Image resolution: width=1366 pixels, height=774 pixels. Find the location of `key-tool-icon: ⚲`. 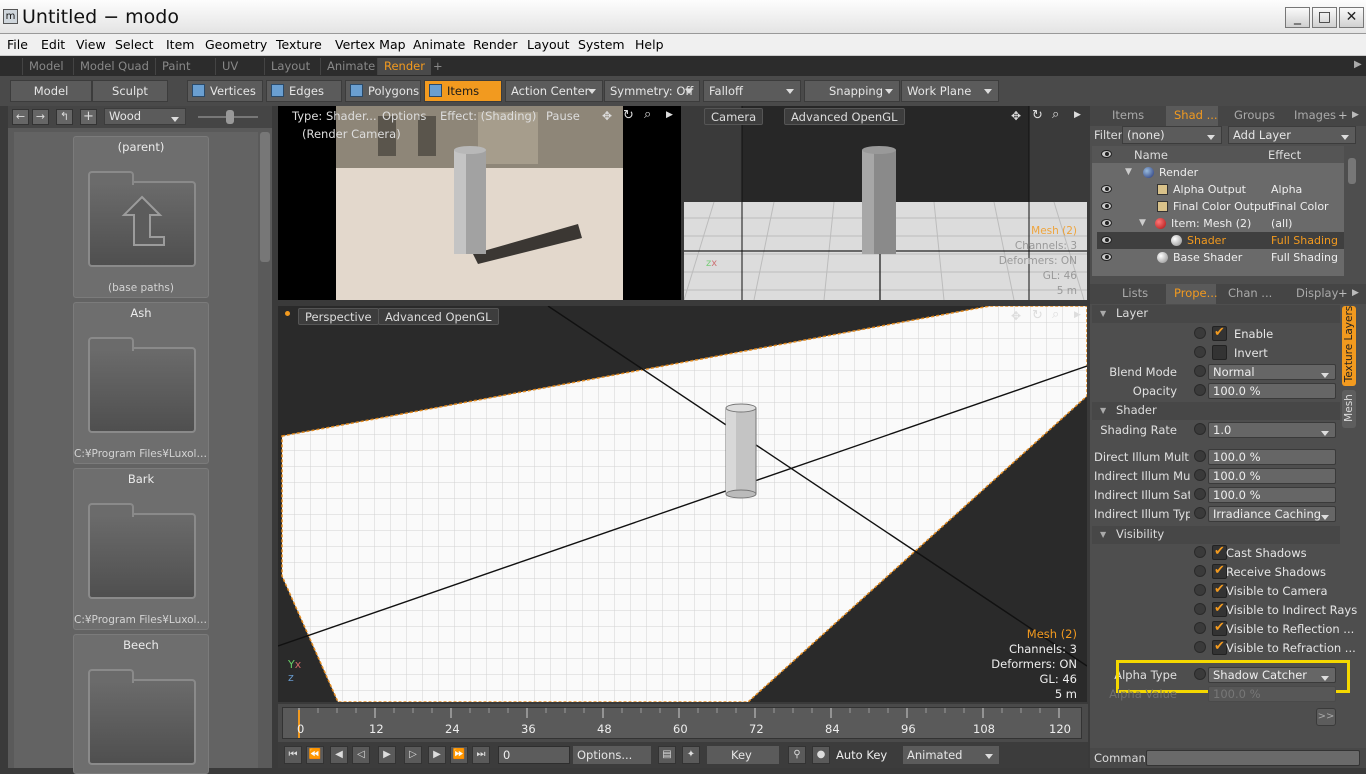

key-tool-icon: ⚲ is located at coordinates (797, 755).